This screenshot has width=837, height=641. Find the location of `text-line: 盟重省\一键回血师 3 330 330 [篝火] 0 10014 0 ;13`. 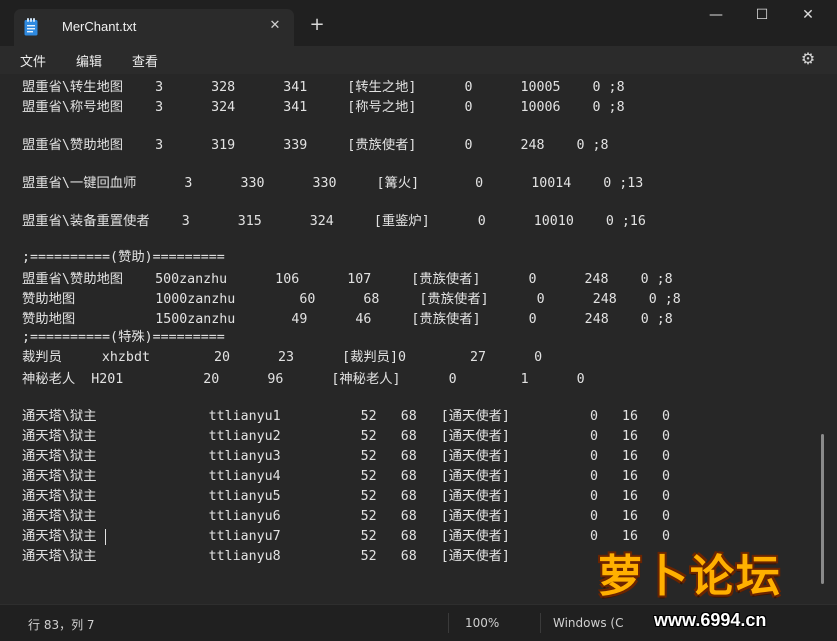

text-line: 盟重省\一键回血师 3 330 330 [篝火] 0 10014 0 ;13 is located at coordinates (333, 183).